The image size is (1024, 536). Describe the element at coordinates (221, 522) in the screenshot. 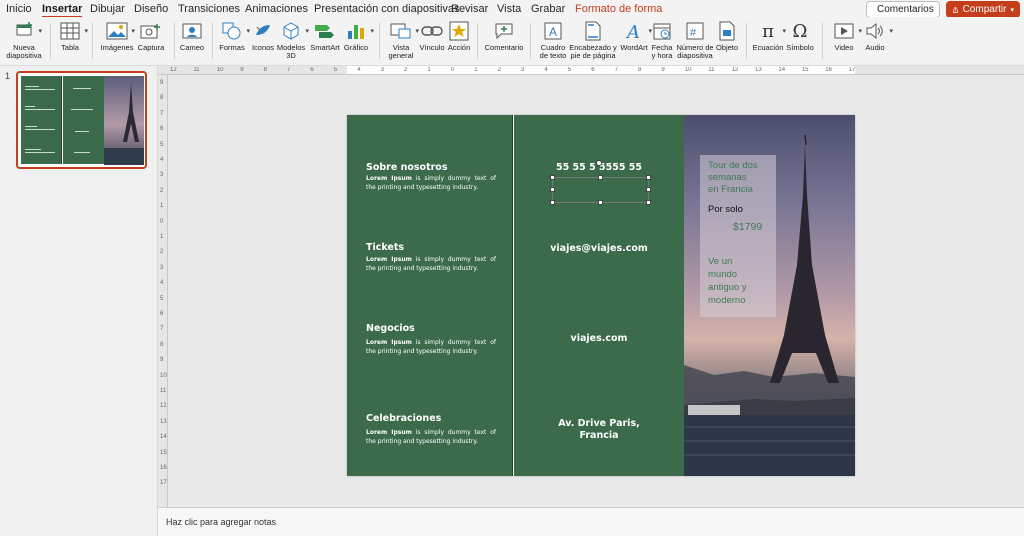

I see `notes-placeholder: Haz clic para agregar notas` at that location.